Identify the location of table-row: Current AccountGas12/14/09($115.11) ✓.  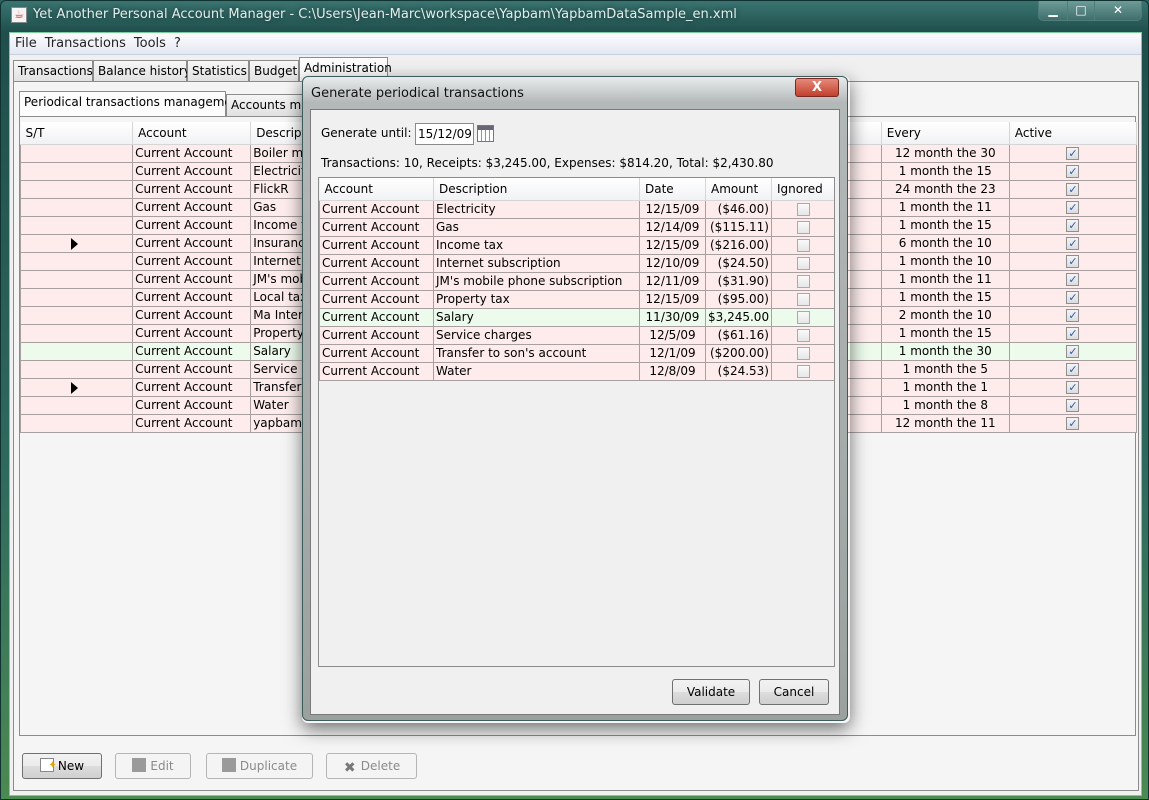
(576, 227).